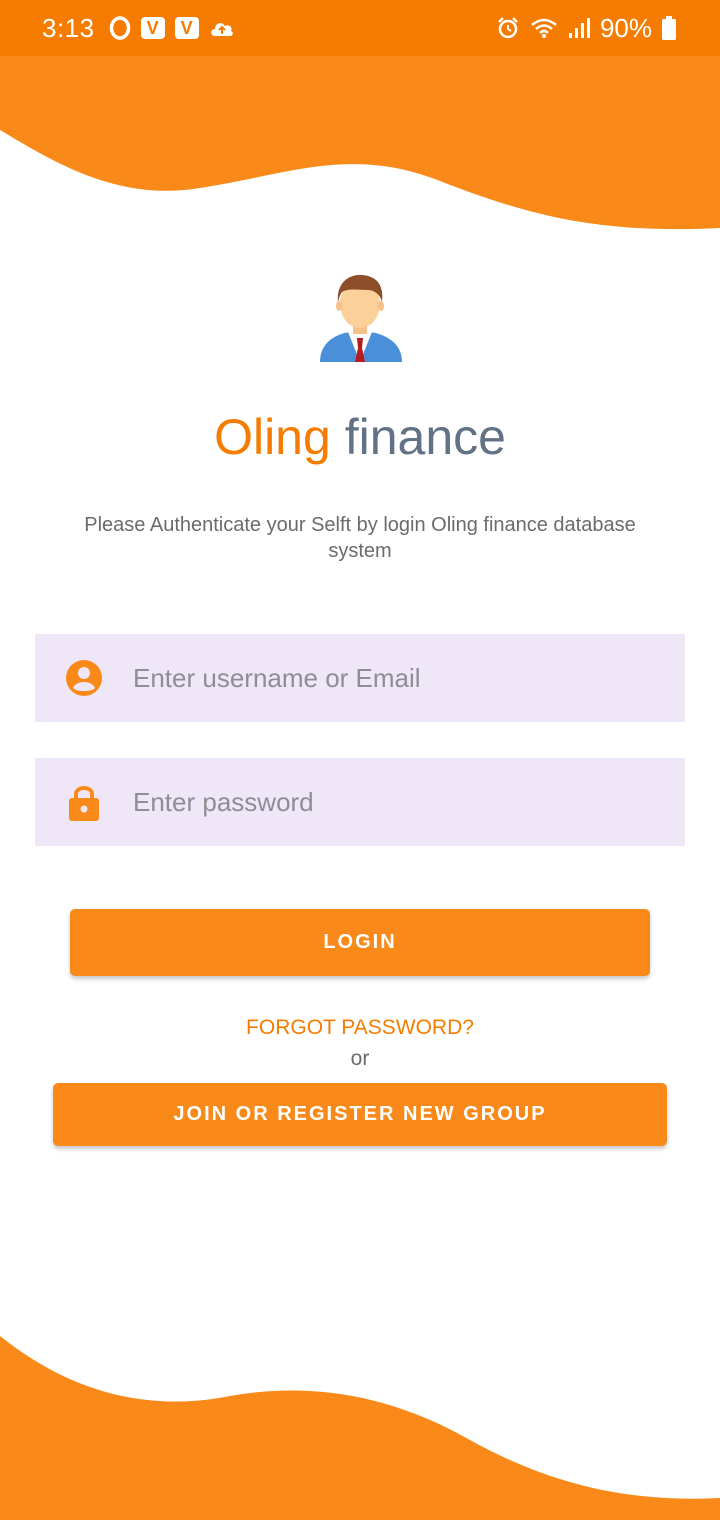 This screenshot has height=1520, width=720. Describe the element at coordinates (360, 1428) in the screenshot. I see `bottom-wave-decoration` at that location.